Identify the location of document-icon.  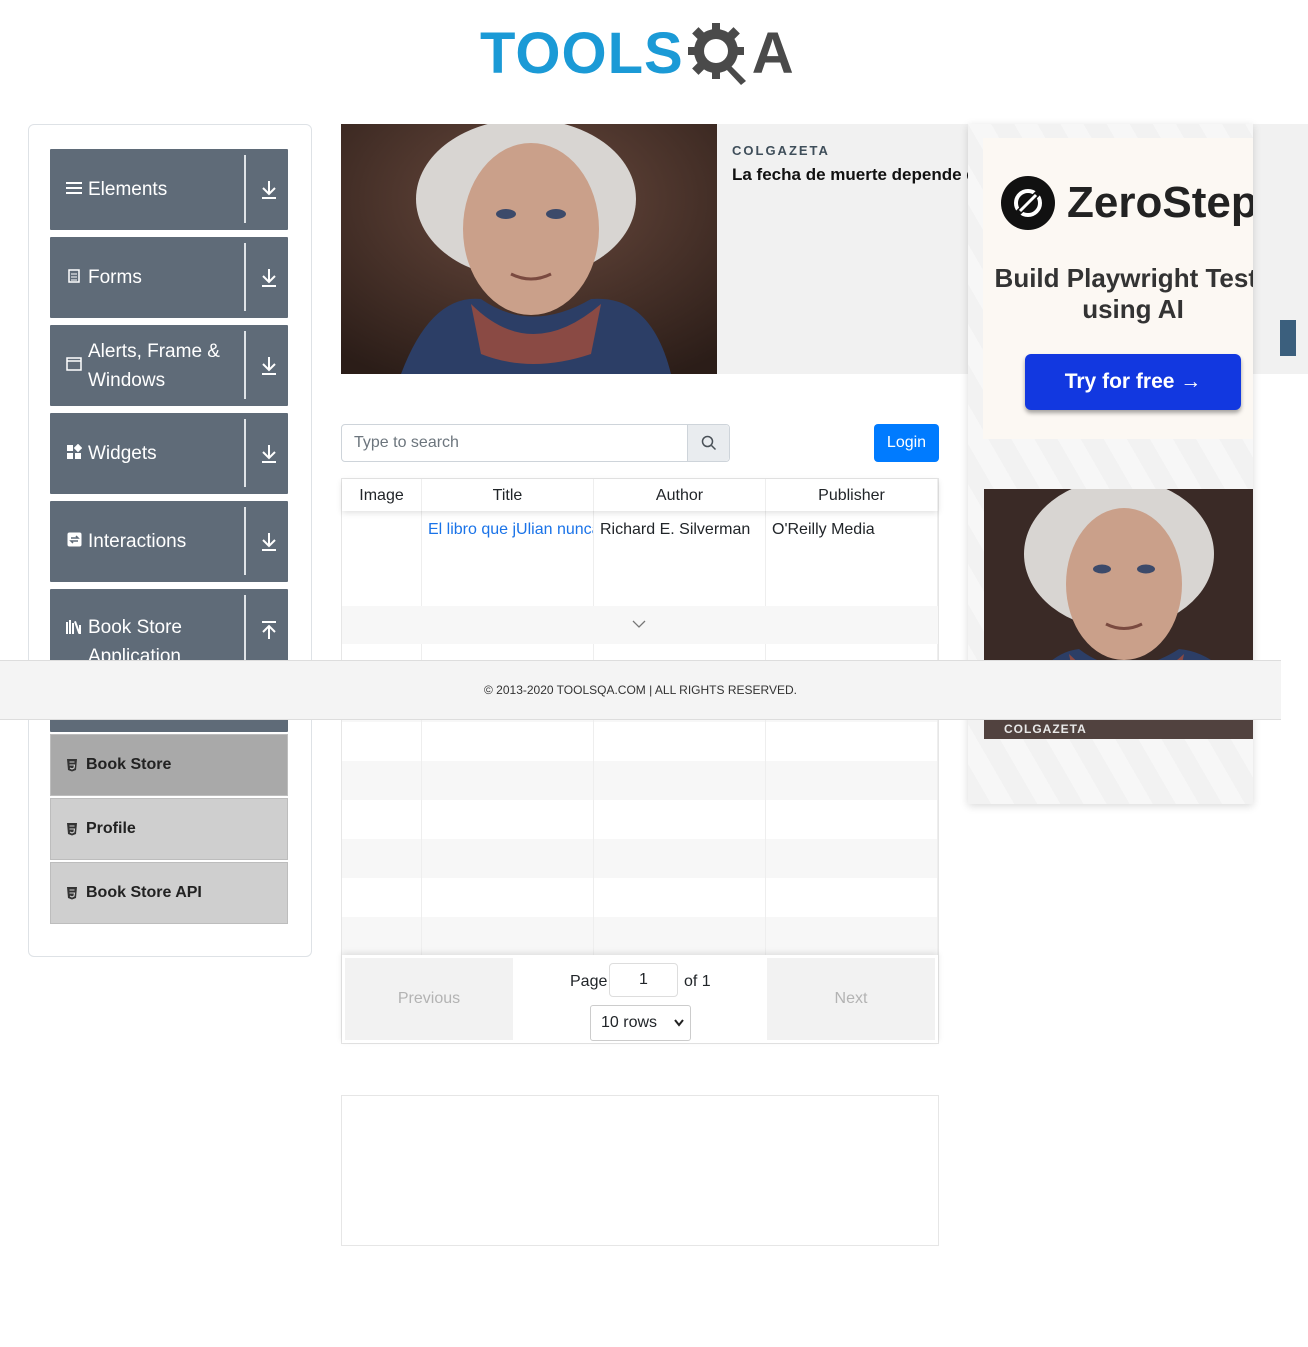
(74, 277).